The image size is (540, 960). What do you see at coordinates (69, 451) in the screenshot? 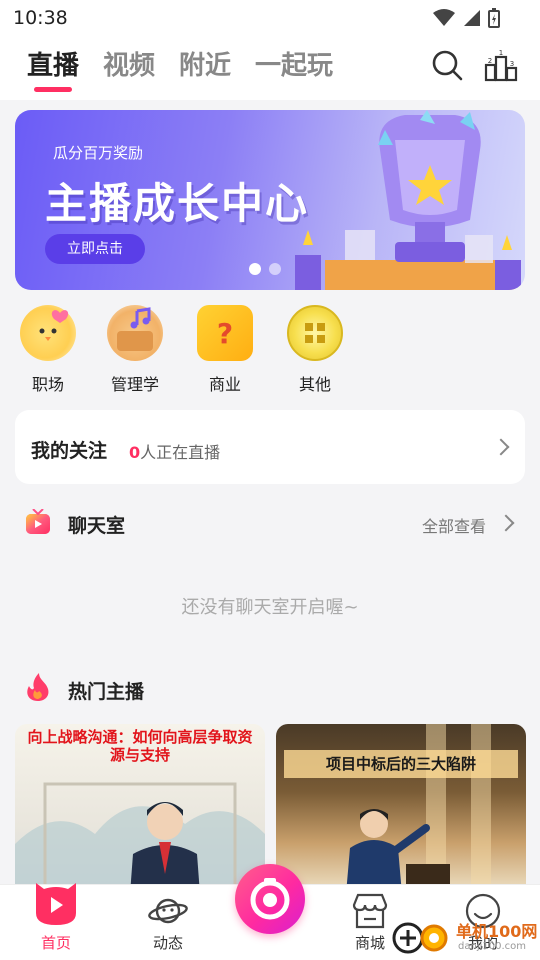
I see `follow-title: 我的关注` at bounding box center [69, 451].